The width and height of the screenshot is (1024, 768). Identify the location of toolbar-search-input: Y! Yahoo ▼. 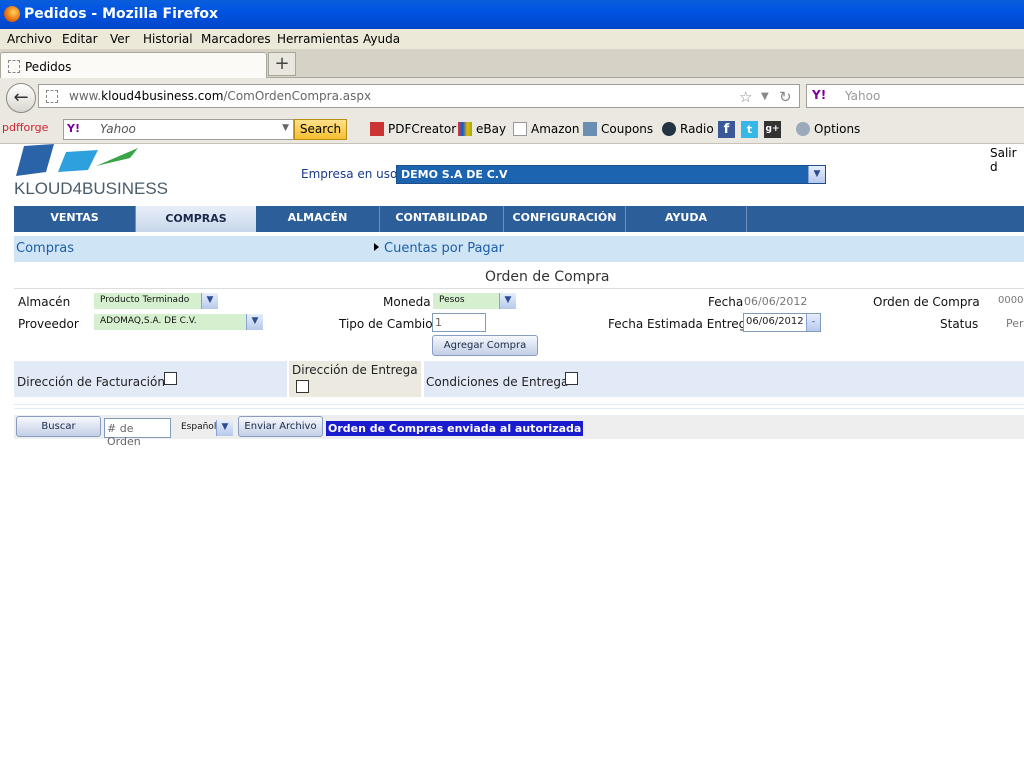
(178, 129).